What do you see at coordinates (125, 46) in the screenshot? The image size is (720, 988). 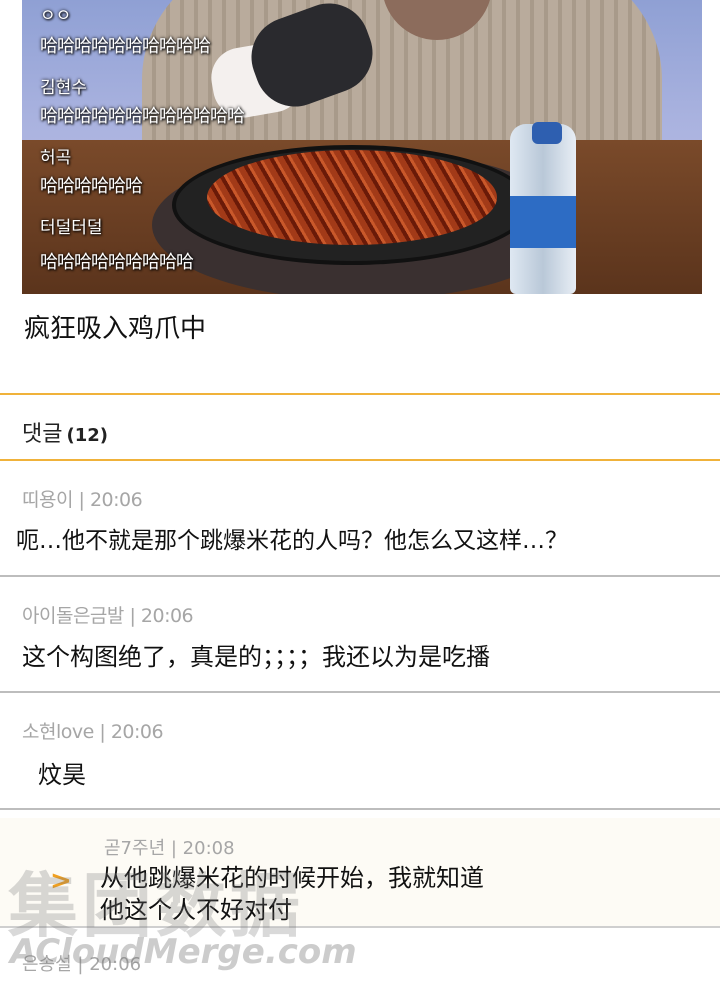 I see `chat-message: 哈哈哈哈哈哈哈哈哈哈` at bounding box center [125, 46].